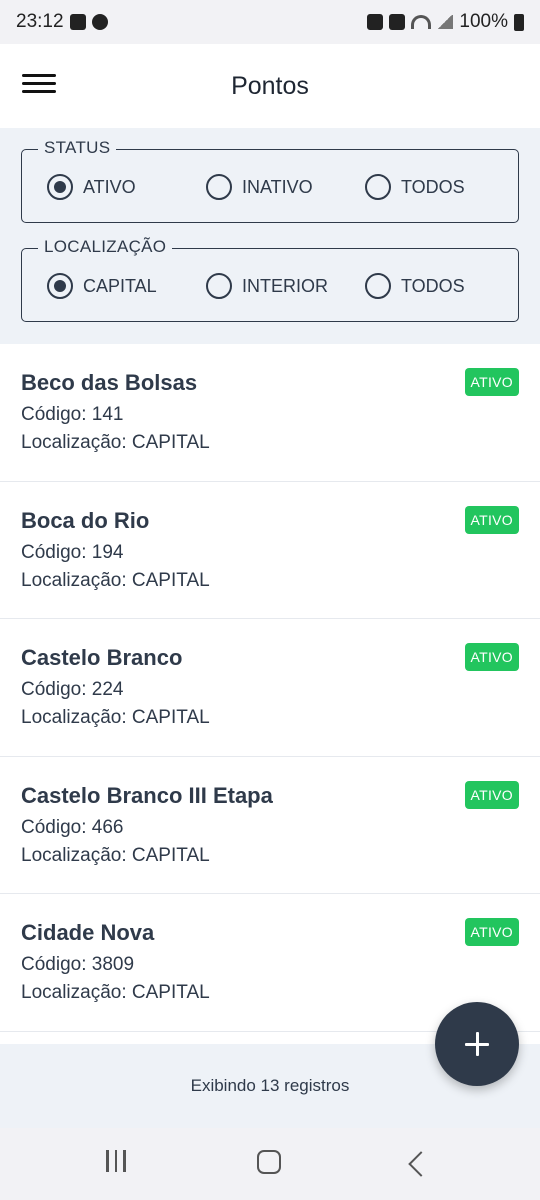 The image size is (540, 1200). I want to click on location-filter-group: LOCALIZAÇÃO CAPITAL INTERIOR TODOS, so click(270, 279).